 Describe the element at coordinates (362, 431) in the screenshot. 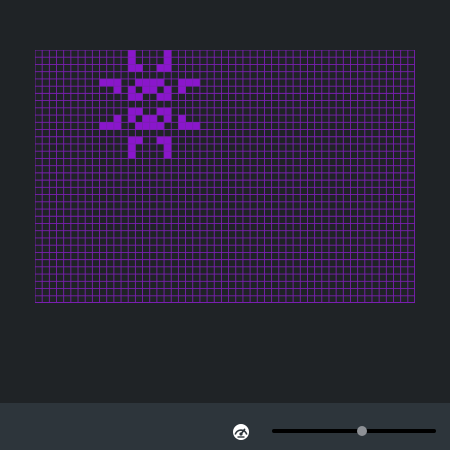

I see `slider-thumb` at that location.